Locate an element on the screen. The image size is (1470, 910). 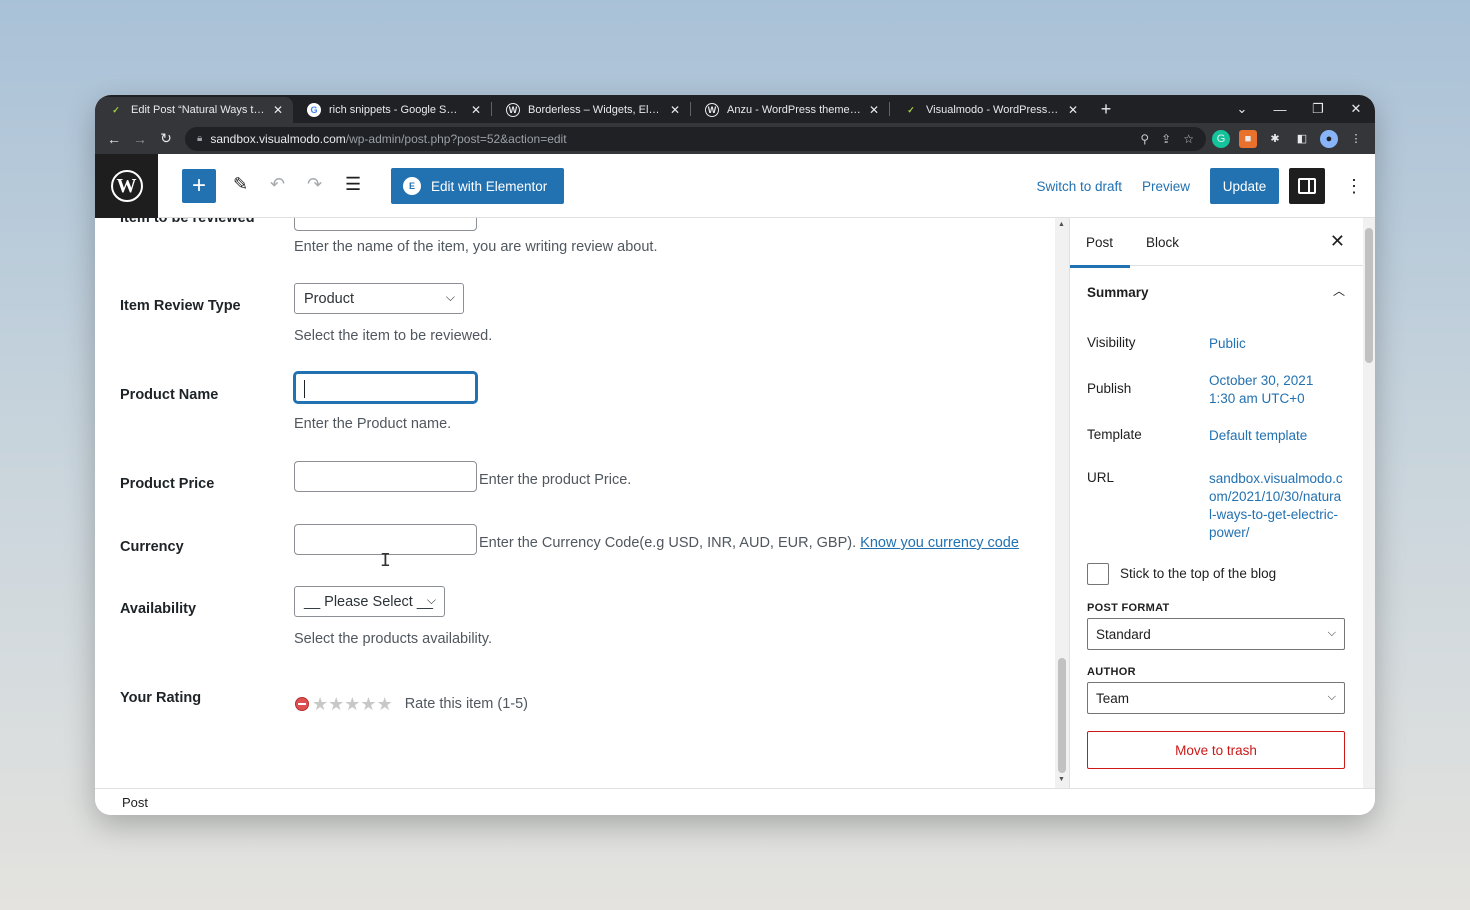
move-to-trash-button: Move to trash is located at coordinates (1216, 750).